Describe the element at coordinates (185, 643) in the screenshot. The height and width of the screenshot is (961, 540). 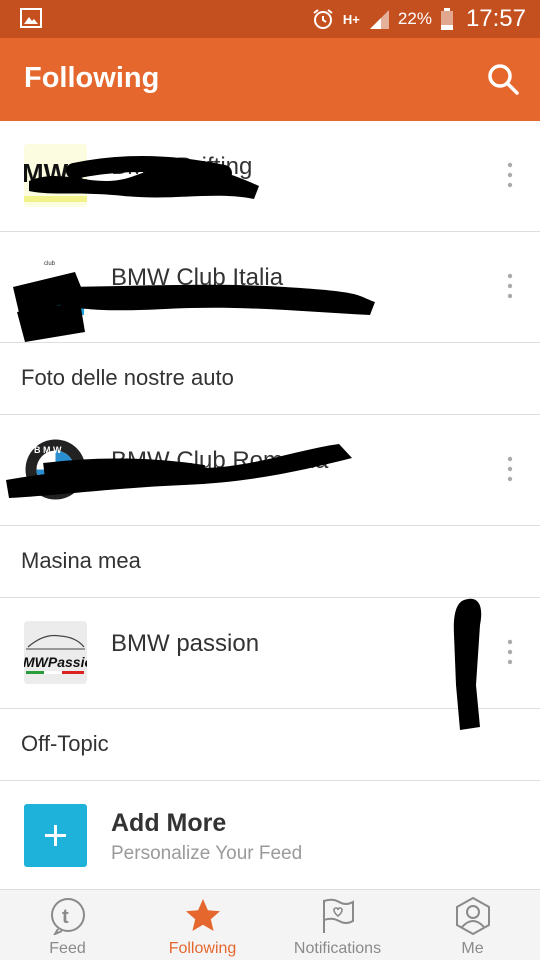
I see `group-name: BMW passion` at that location.